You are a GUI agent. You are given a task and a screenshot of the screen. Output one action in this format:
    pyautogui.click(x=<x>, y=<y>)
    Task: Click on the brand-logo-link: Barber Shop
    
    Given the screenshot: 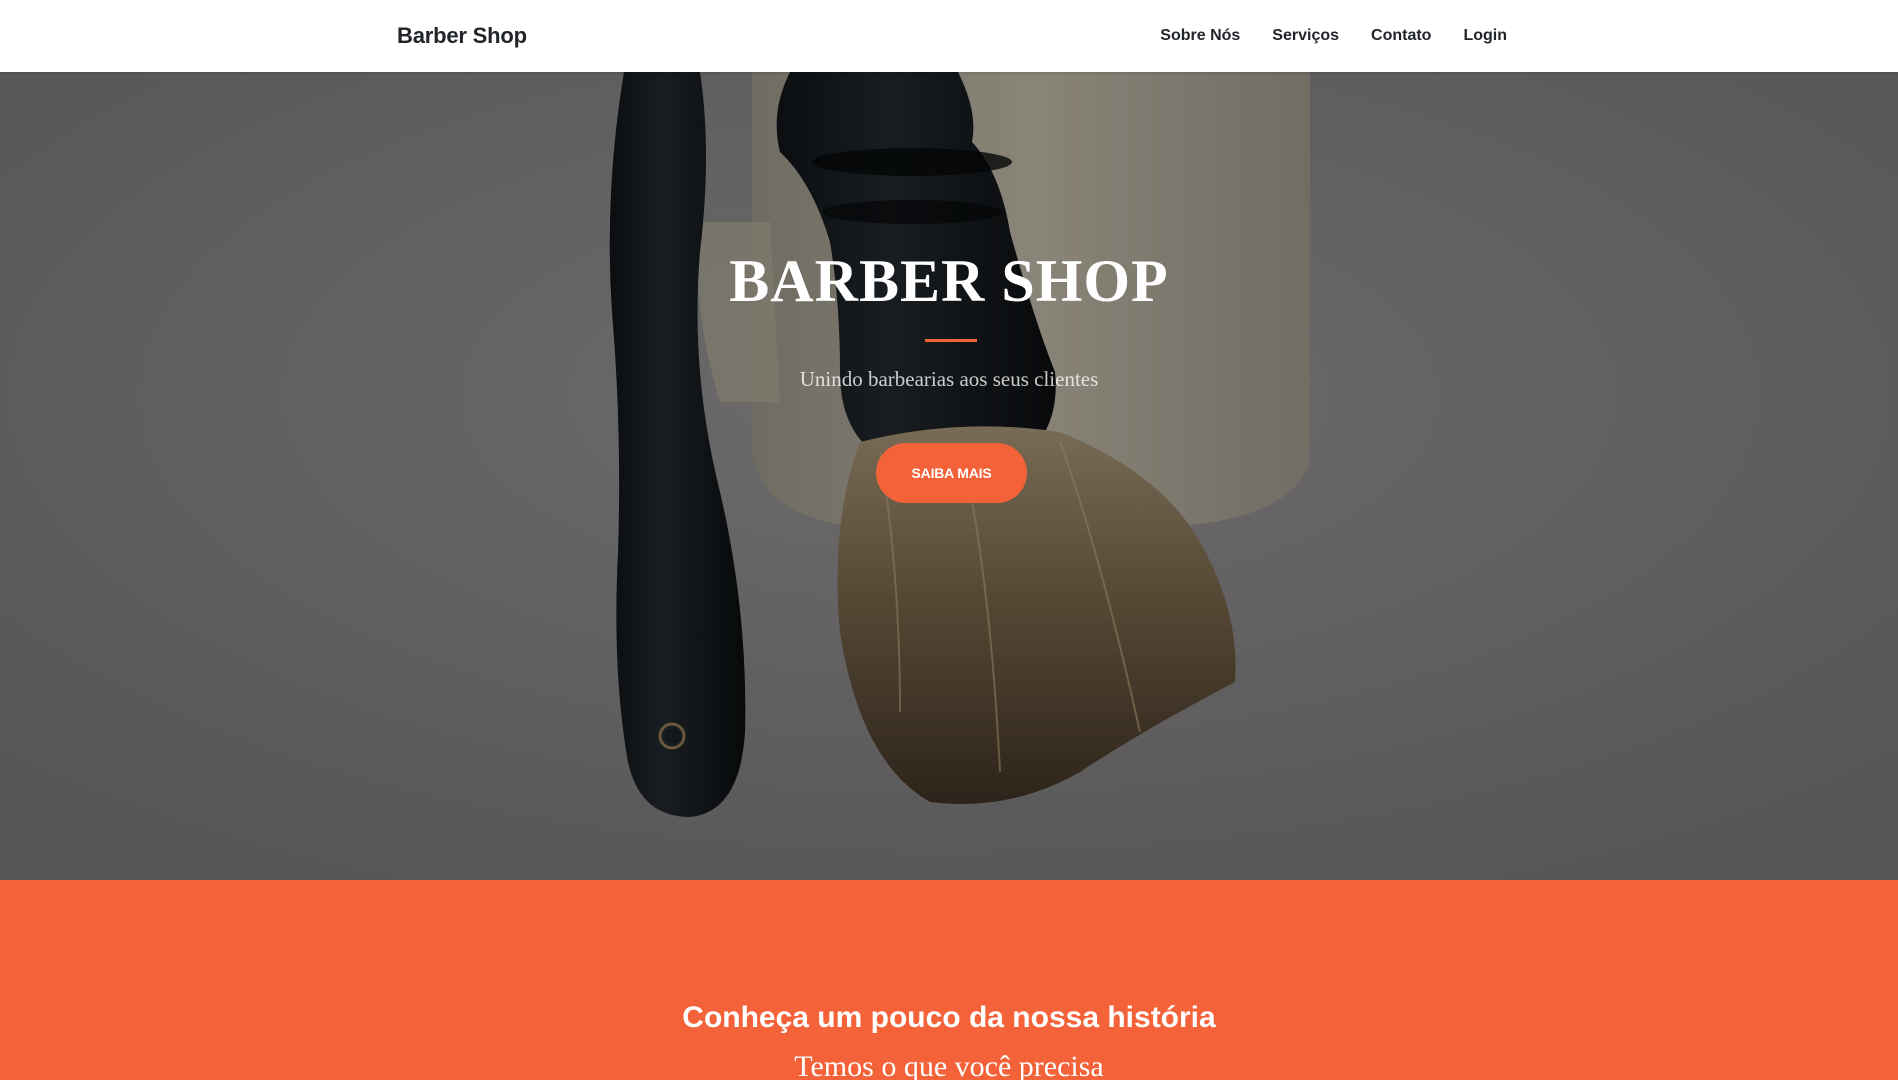 What is the action you would take?
    pyautogui.click(x=462, y=36)
    